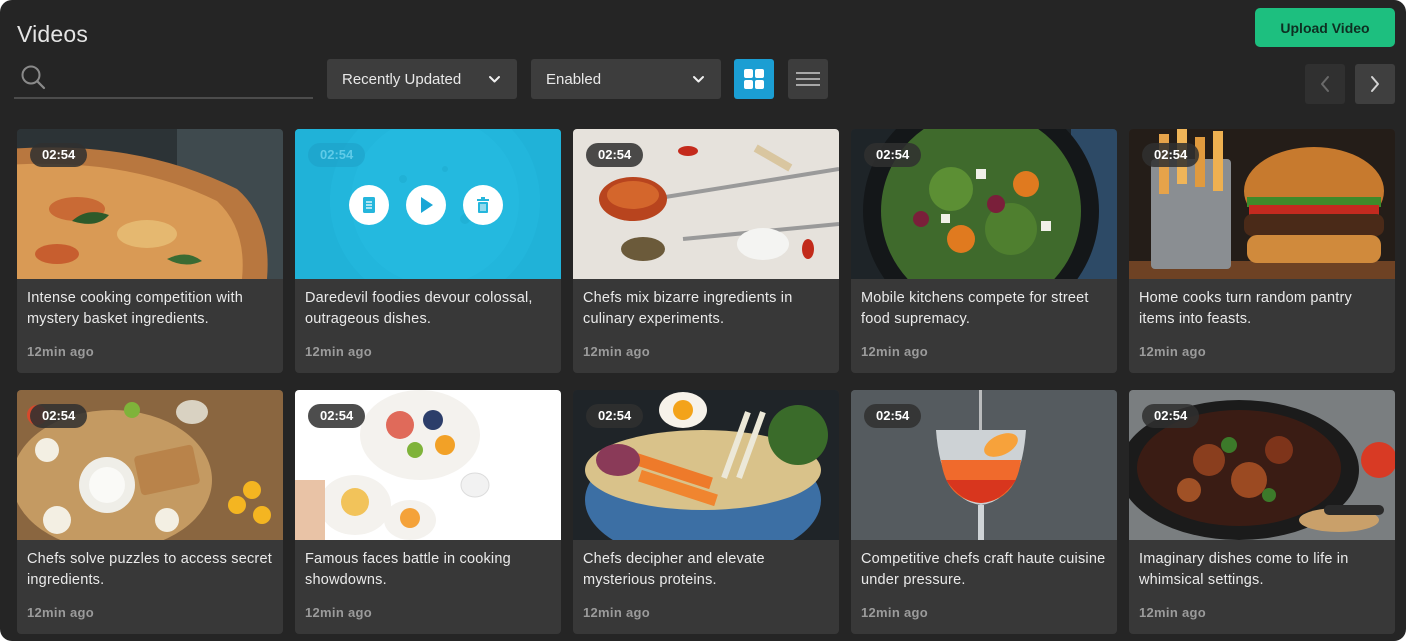  I want to click on trash-icon, so click(483, 205).